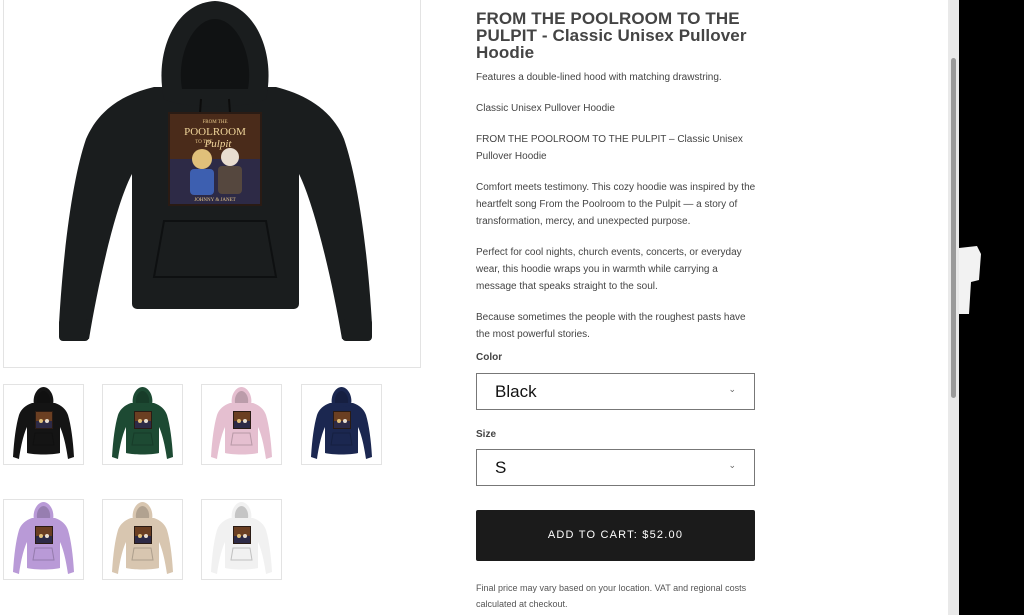 Image resolution: width=1024 pixels, height=615 pixels. What do you see at coordinates (218, 144) in the screenshot?
I see `print-line4: Pulpit` at bounding box center [218, 144].